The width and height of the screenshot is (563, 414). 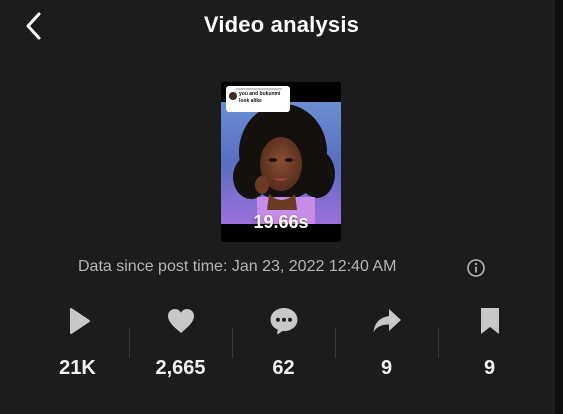 I want to click on shares-count: 9, so click(x=386, y=368).